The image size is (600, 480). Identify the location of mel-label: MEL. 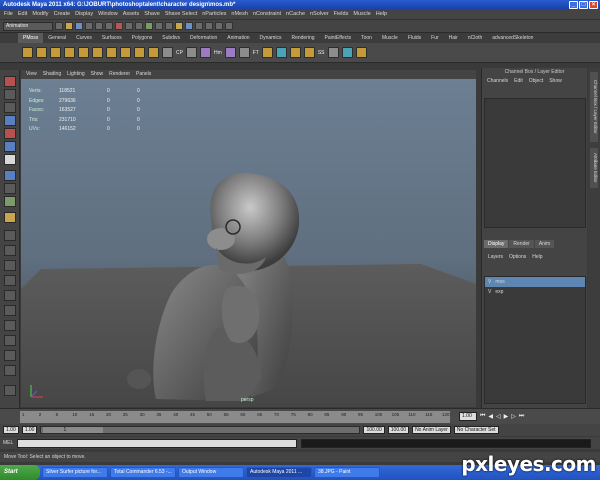
(8, 443).